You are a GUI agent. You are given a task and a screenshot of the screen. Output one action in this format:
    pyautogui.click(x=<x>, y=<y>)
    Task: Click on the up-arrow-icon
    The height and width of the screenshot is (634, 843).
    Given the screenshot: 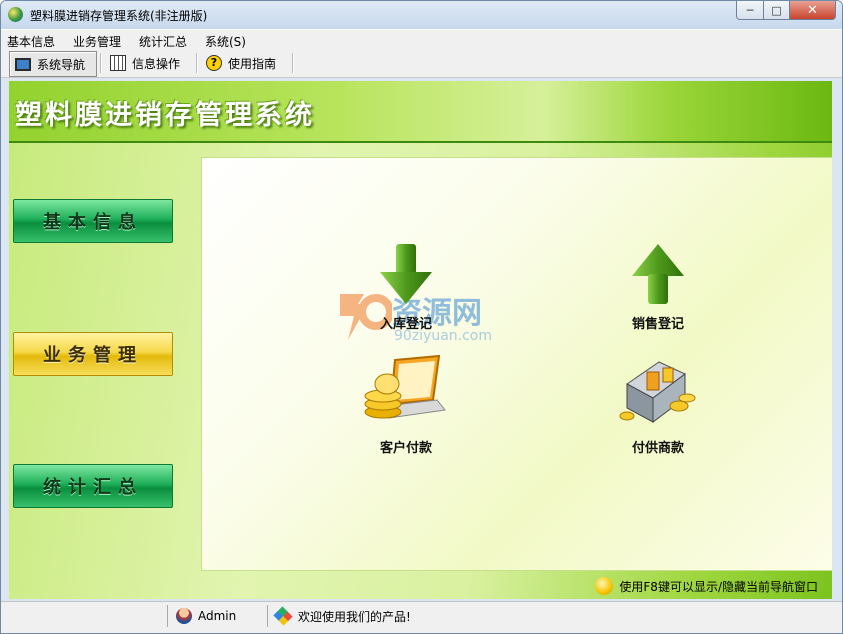 What is the action you would take?
    pyautogui.click(x=658, y=274)
    